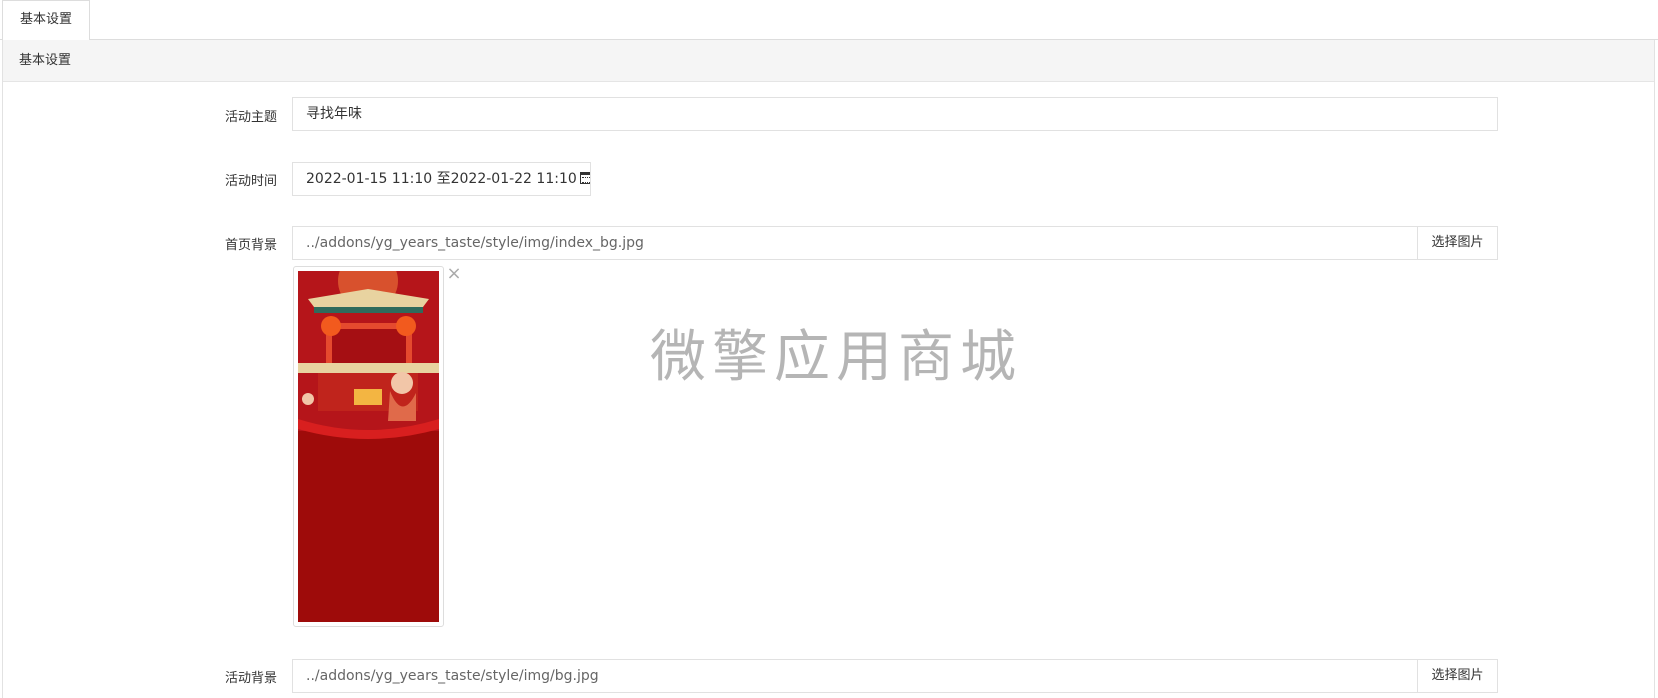  Describe the element at coordinates (829, 20) in the screenshot. I see `tab-bar: 基本设置` at that location.